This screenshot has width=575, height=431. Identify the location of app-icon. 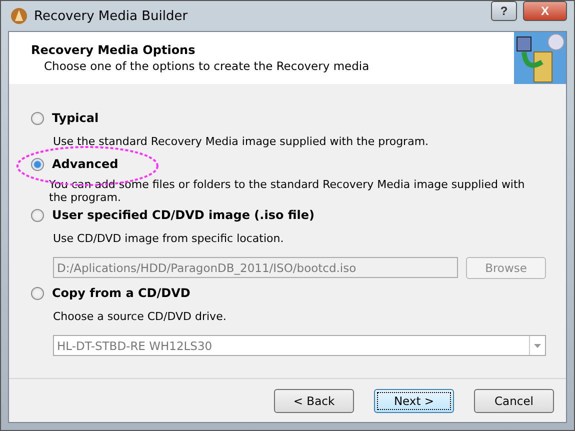
(19, 16).